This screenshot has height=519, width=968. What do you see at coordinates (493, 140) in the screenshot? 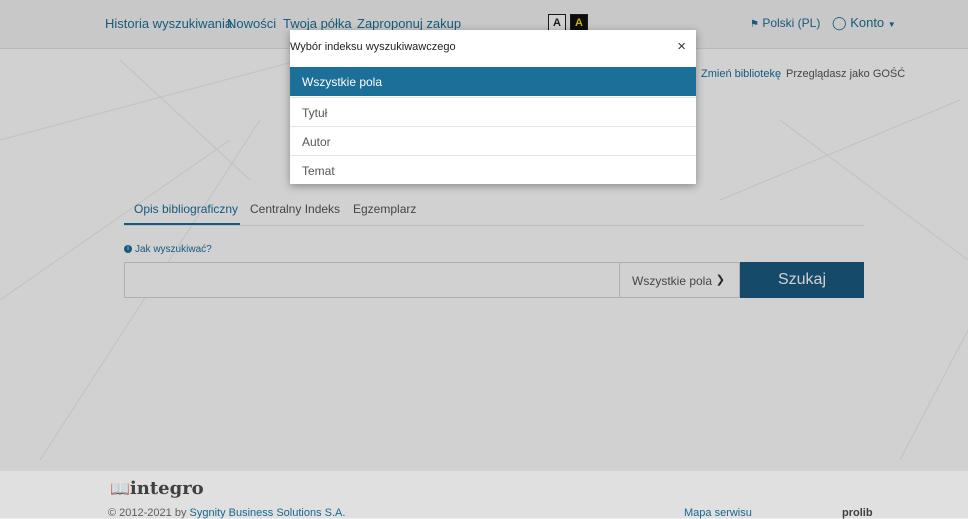
I see `option-author: Autor` at bounding box center [493, 140].